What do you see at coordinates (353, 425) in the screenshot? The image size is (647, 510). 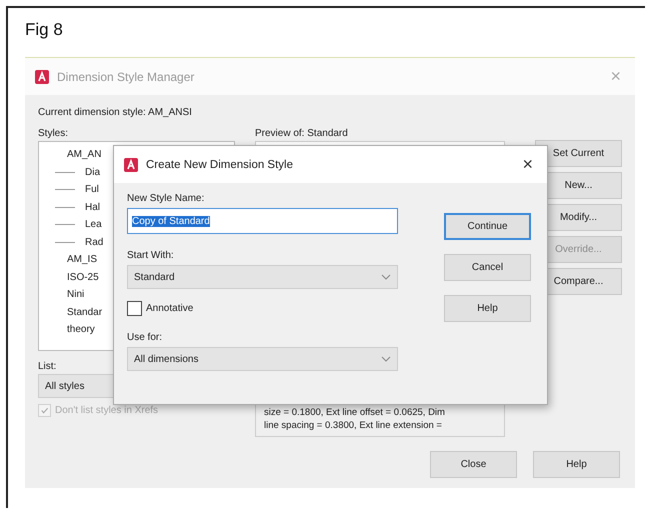 I see `description-text: line spacing = 0.3800, Ext line extension =` at bounding box center [353, 425].